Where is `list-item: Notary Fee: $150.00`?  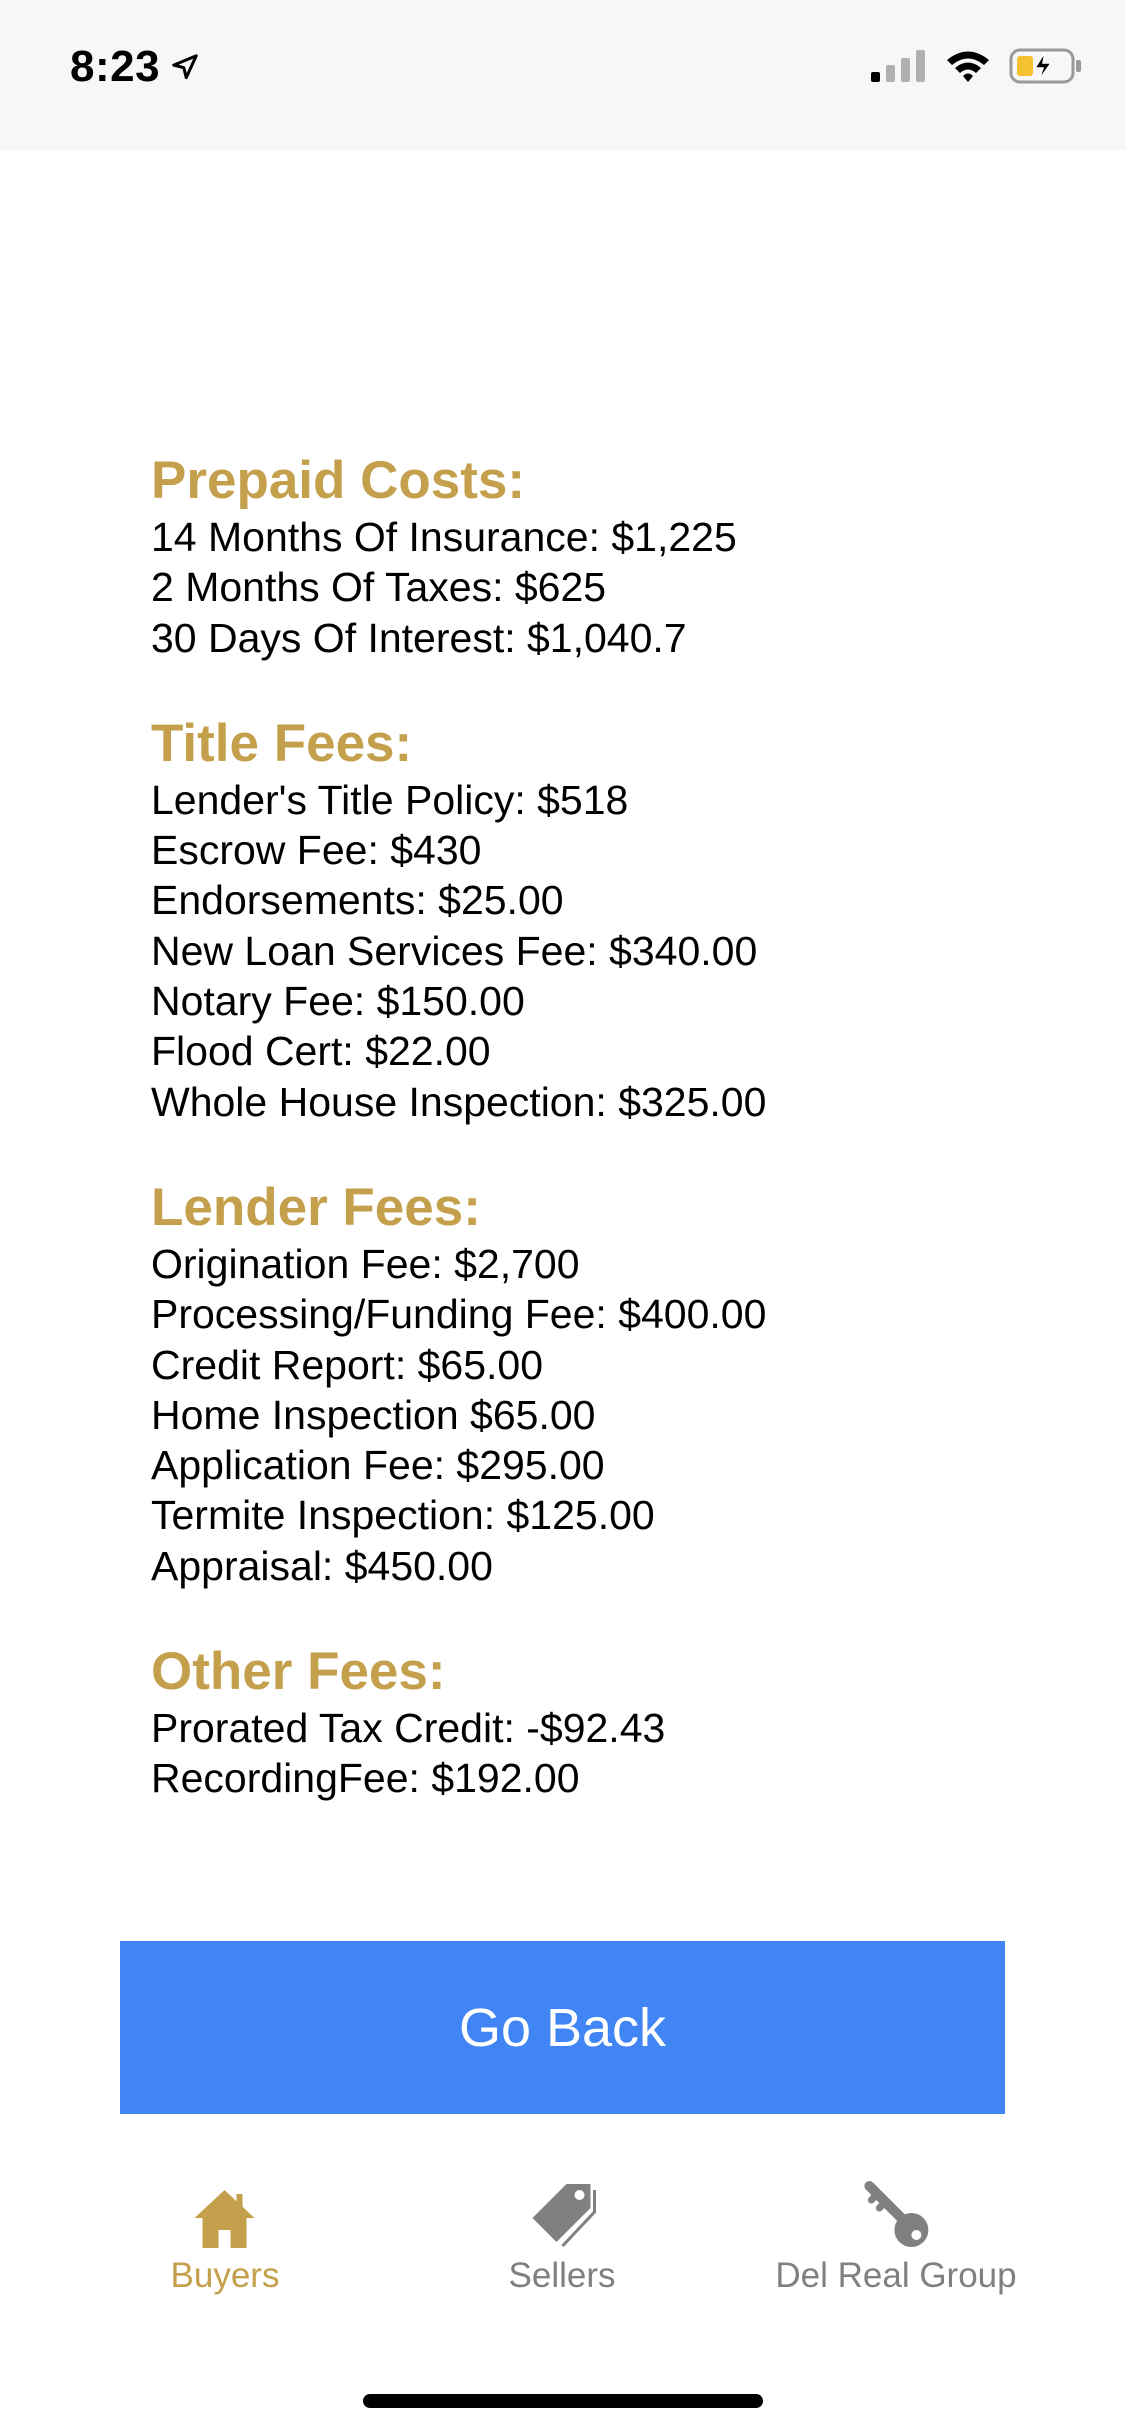 list-item: Notary Fee: $150.00 is located at coordinates (338, 1001).